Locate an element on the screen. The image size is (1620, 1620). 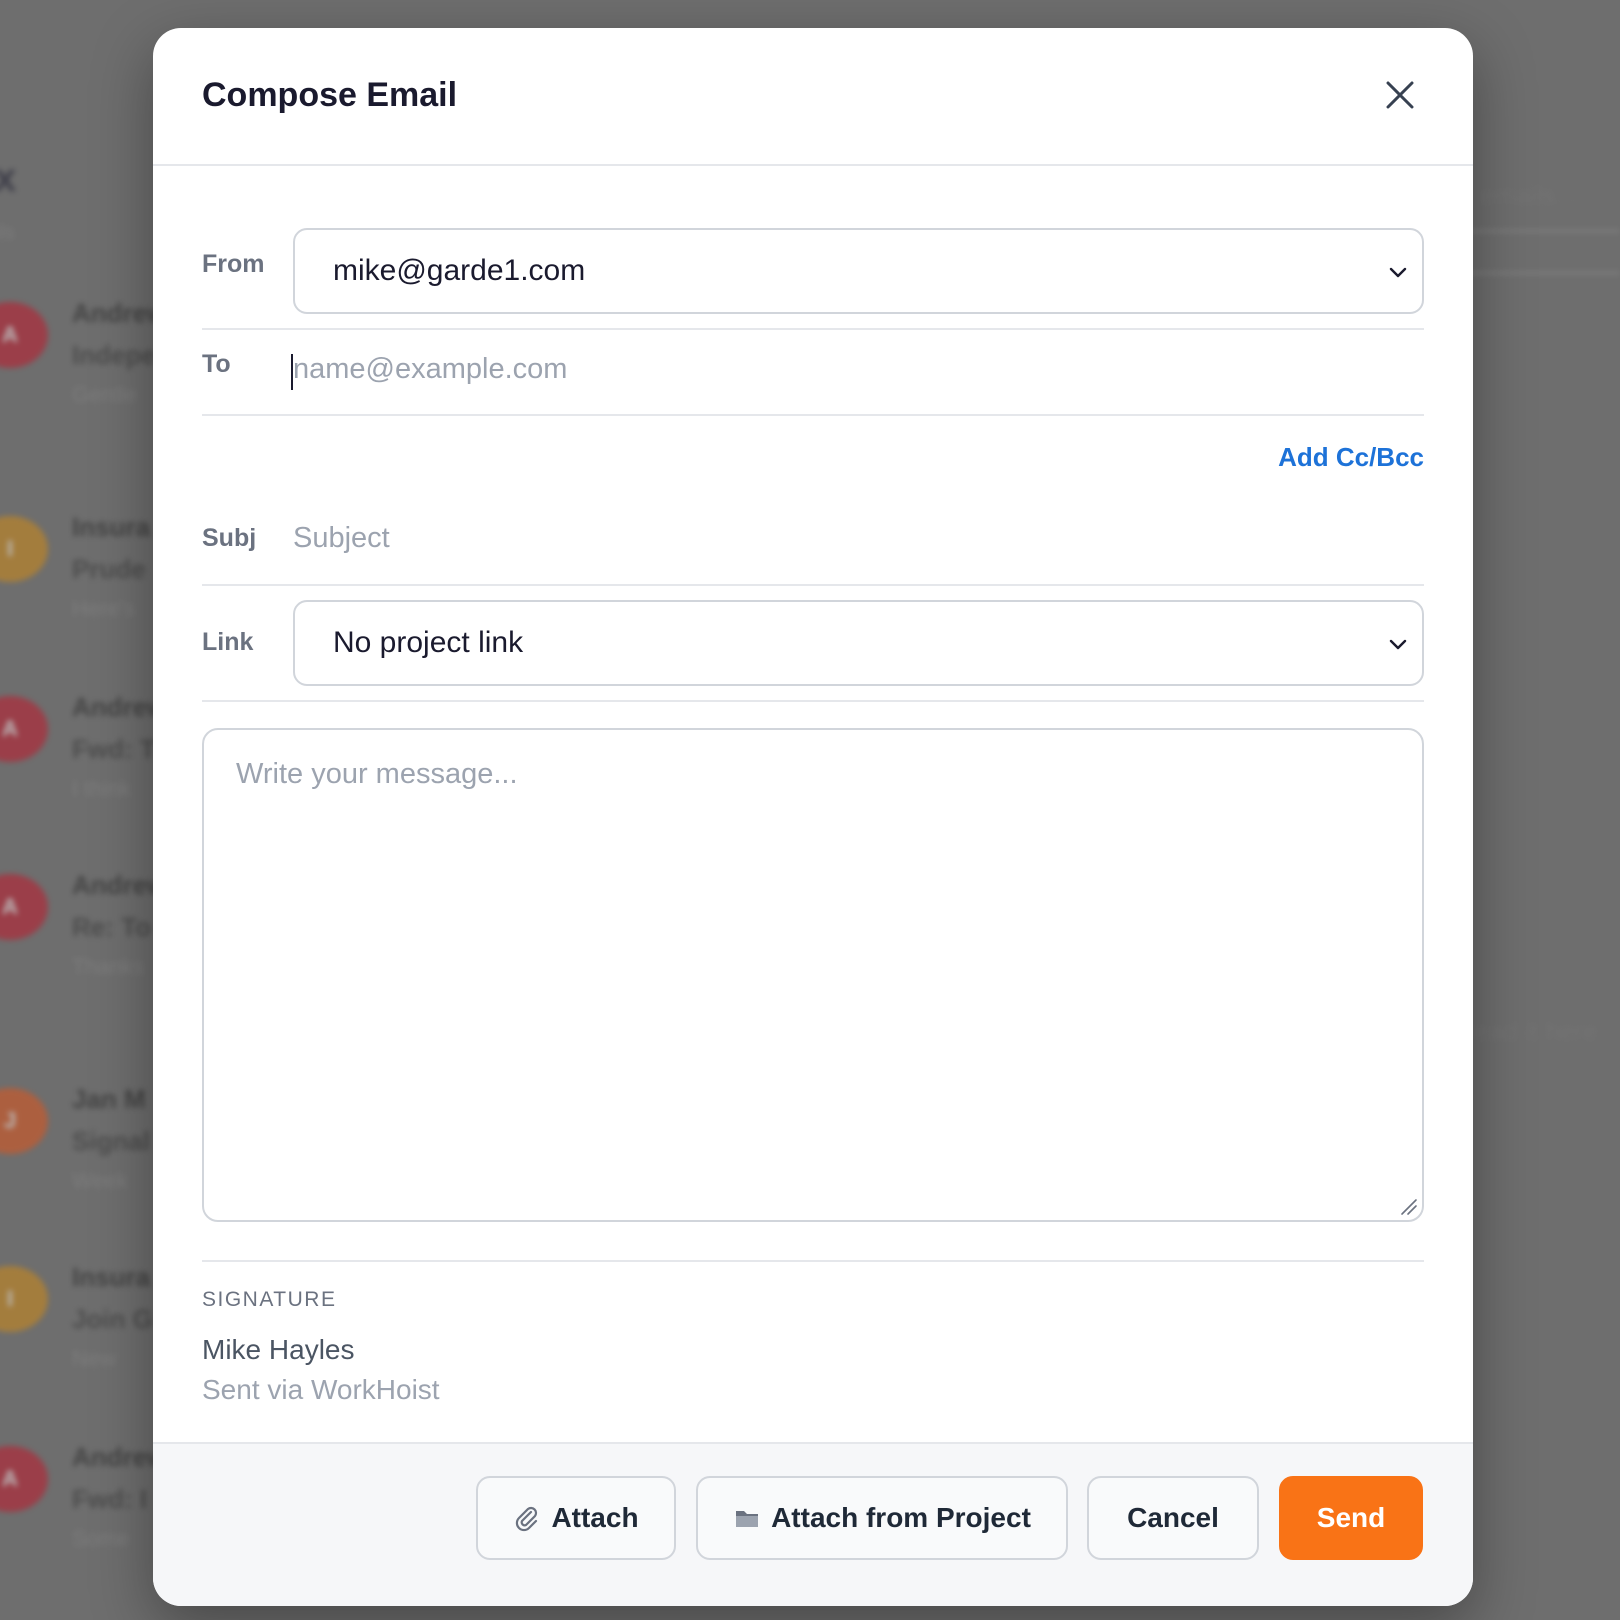
subject: Re: To is located at coordinates (111, 927).